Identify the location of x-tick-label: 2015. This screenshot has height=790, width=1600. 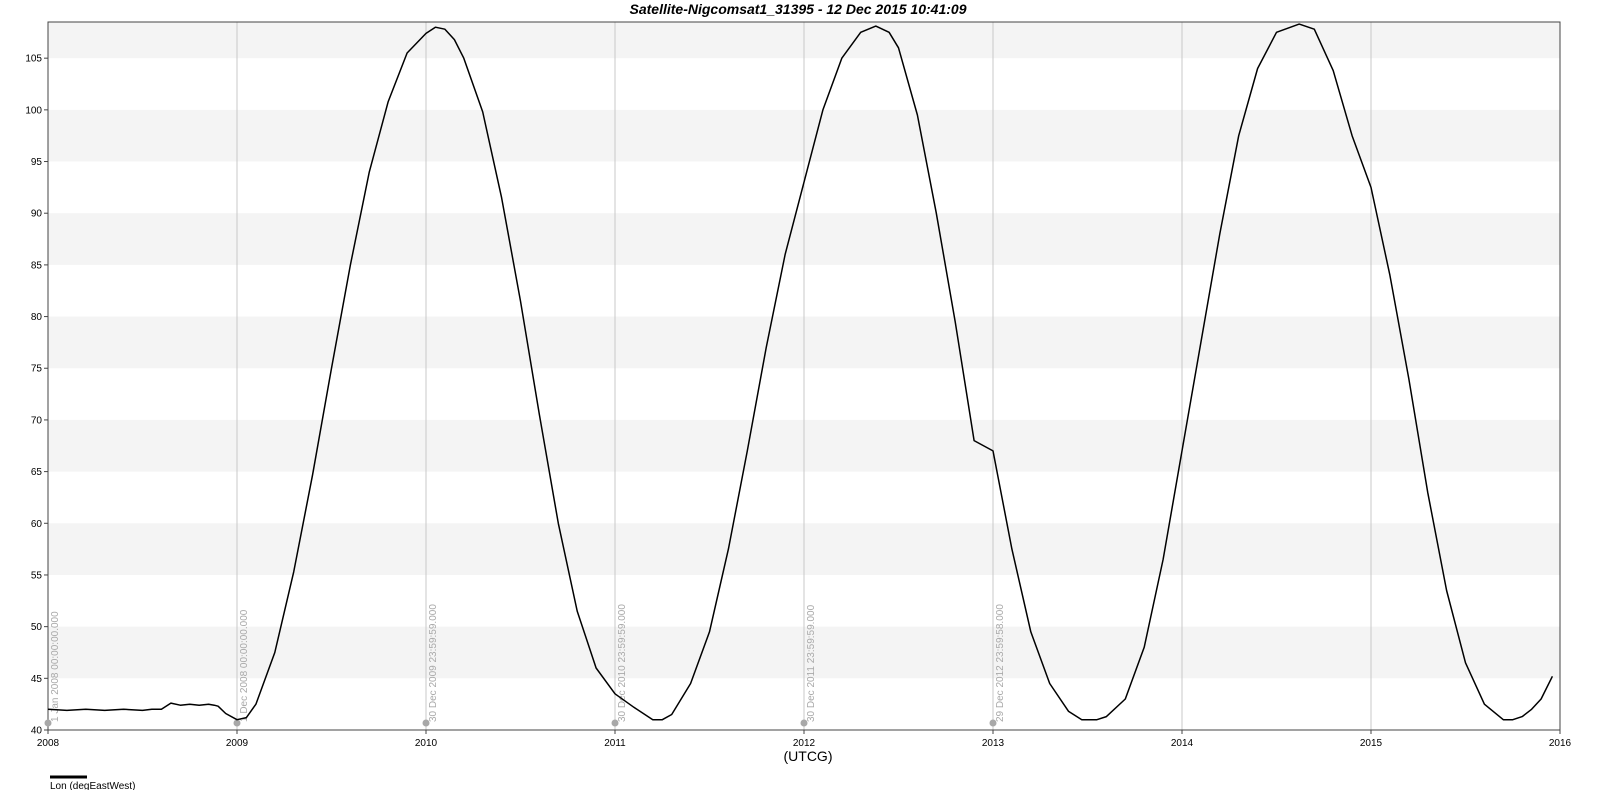
(1371, 743).